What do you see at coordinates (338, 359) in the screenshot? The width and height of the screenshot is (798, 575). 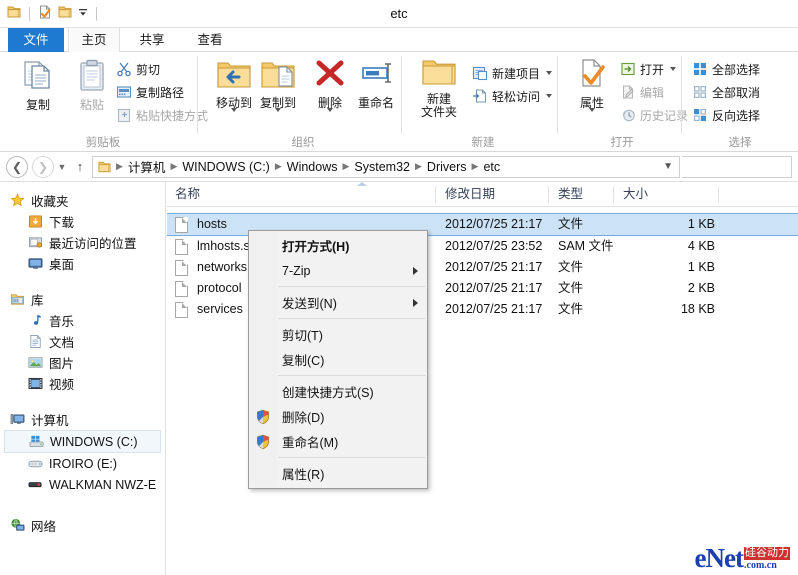 I see `context-menu-item-copy: 复制(C)` at bounding box center [338, 359].